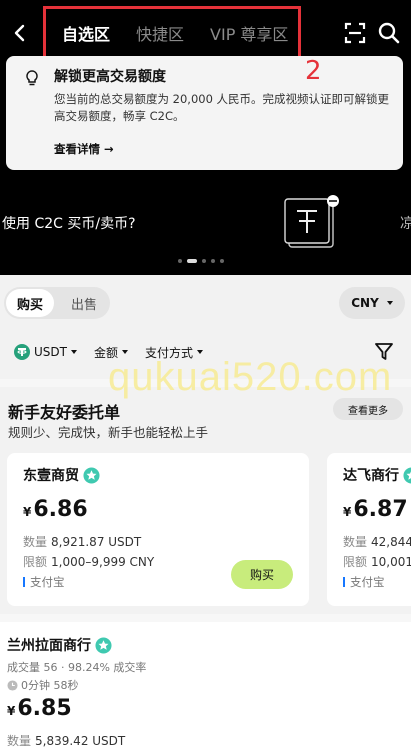 The image size is (411, 756). I want to click on release-time-text: 0分钟 58秒, so click(50, 685).